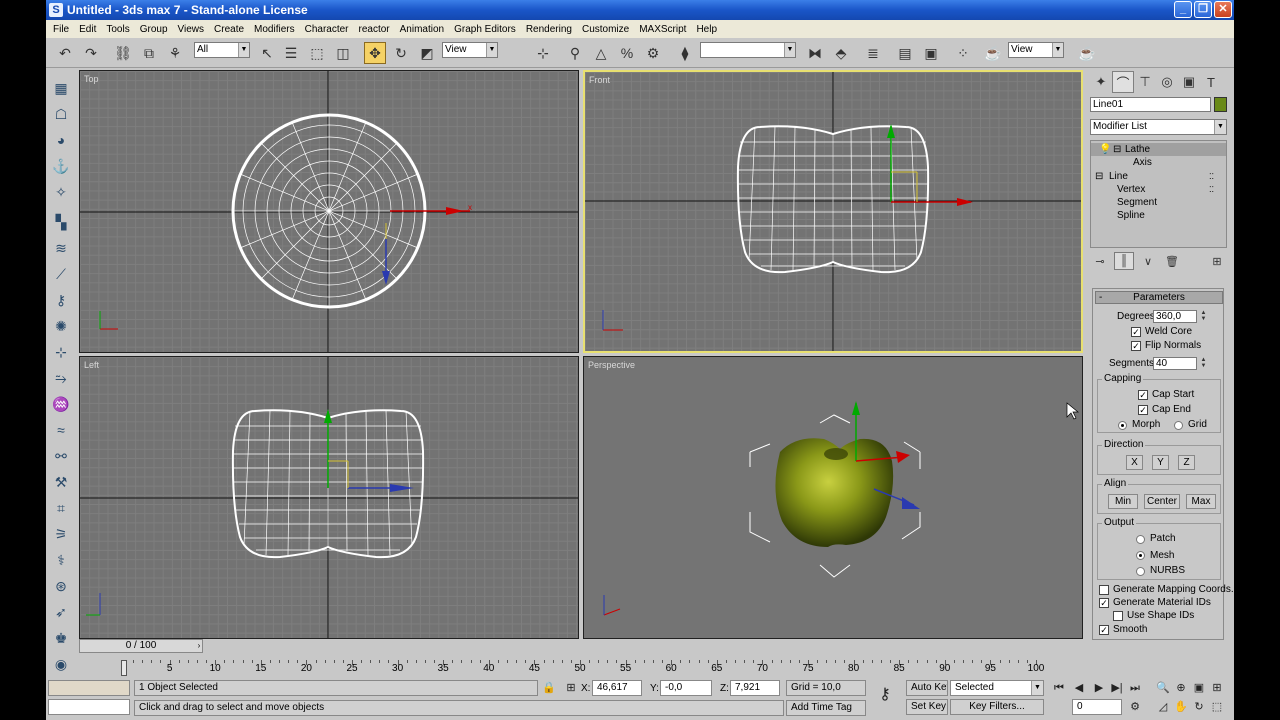 The height and width of the screenshot is (720, 1280). I want to click on pin-stack-icon: ⊸, so click(1100, 261).